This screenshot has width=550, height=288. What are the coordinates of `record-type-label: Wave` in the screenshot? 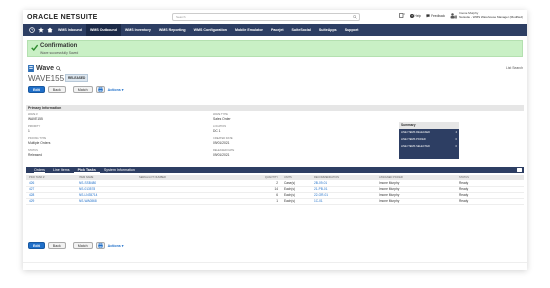 It's located at (45, 68).